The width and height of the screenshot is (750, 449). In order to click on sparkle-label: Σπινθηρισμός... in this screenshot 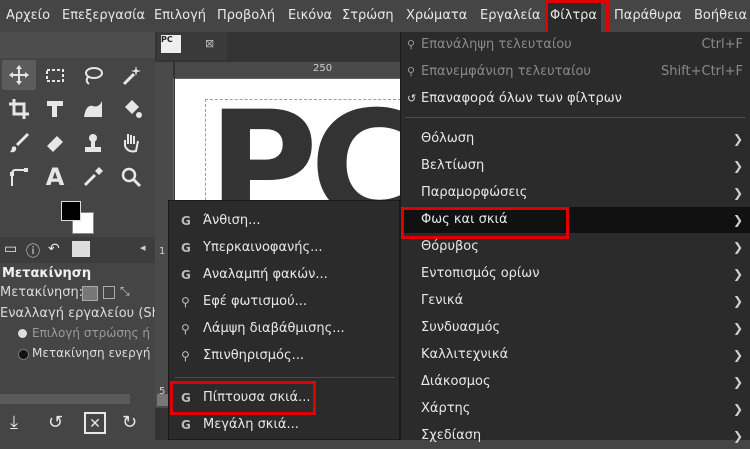, I will do `click(254, 355)`.